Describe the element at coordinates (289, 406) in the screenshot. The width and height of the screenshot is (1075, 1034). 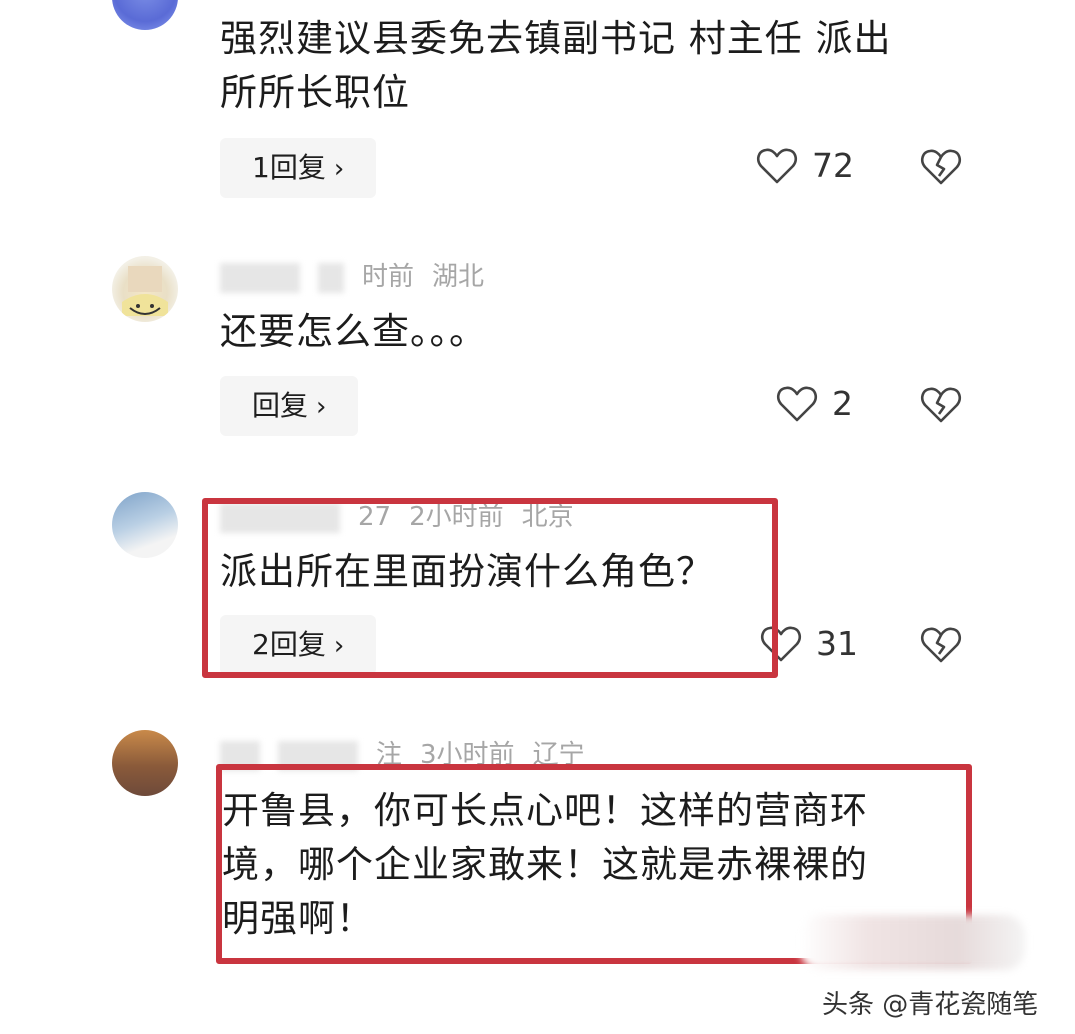
I see `reply-button: 回复 ›` at that location.